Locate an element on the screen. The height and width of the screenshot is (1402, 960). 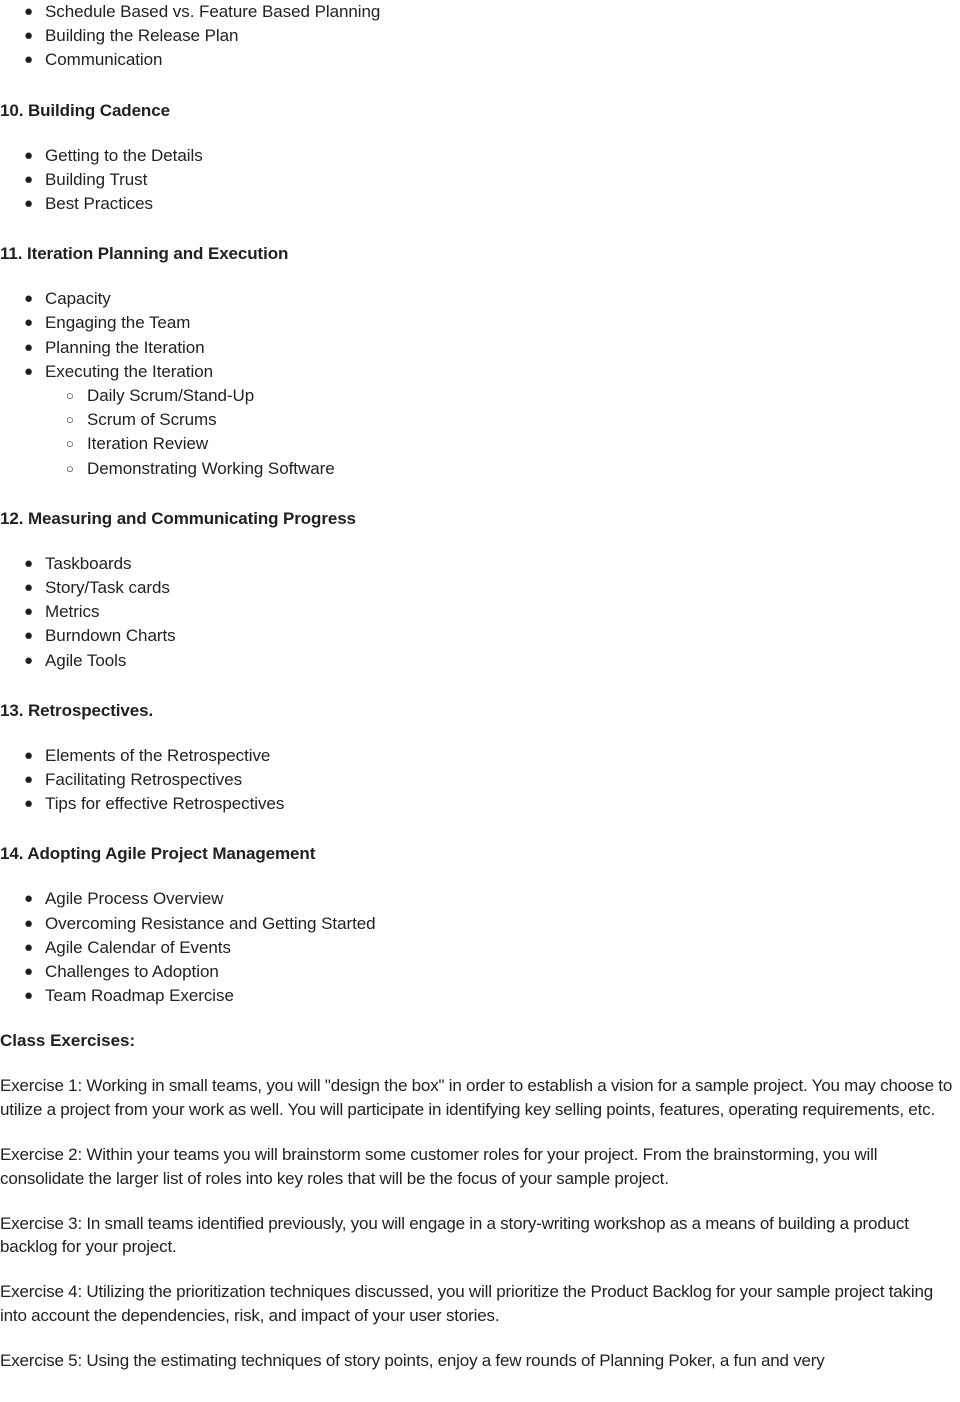
list-item-label: Executing the Iteration is located at coordinates (129, 371).